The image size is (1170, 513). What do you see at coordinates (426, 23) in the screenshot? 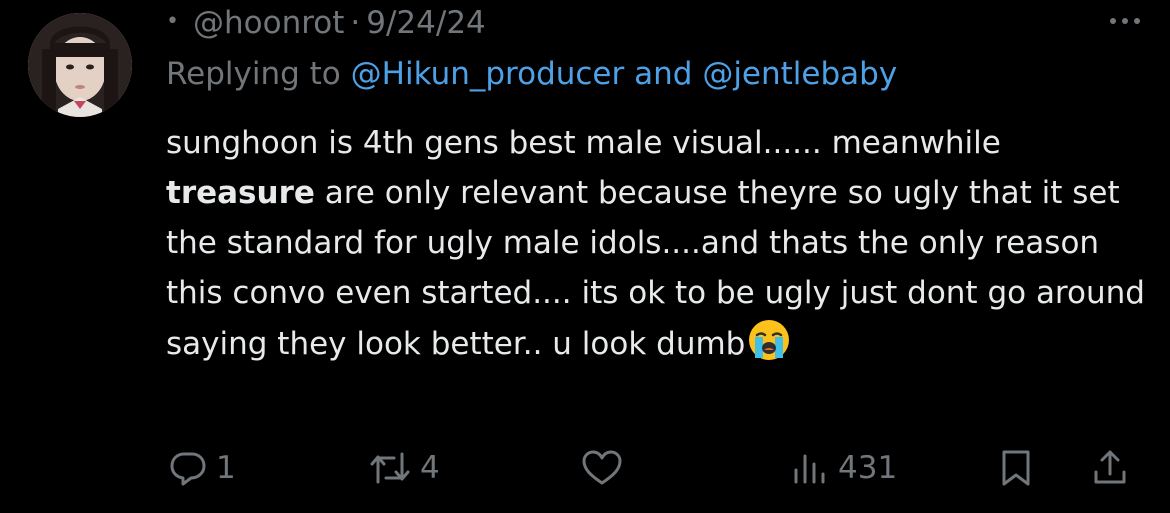
I see `tweet-date: 9/24/24` at bounding box center [426, 23].